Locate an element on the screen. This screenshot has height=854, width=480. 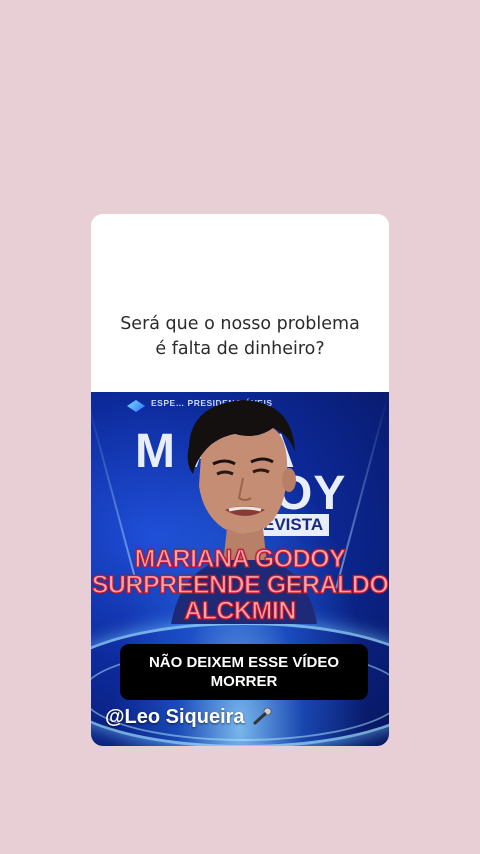
channel-logo-icon is located at coordinates (136, 406).